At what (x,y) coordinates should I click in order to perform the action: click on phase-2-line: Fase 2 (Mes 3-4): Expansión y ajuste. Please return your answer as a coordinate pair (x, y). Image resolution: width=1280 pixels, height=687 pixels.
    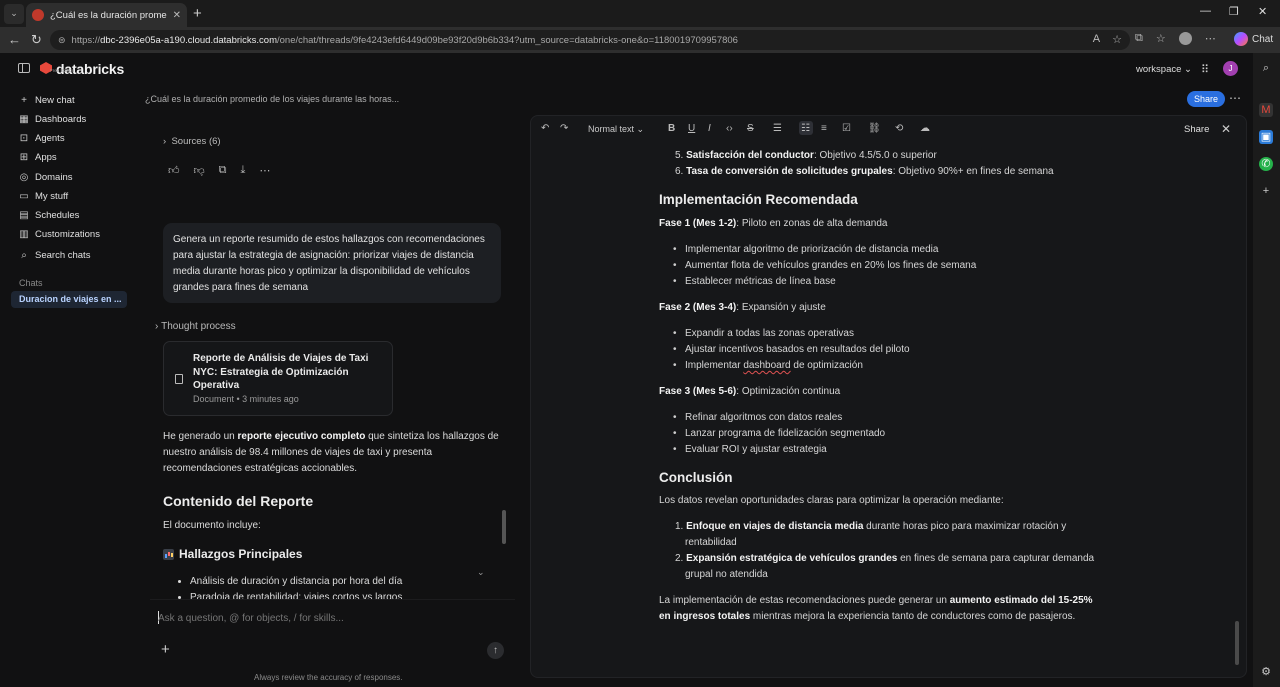
    Looking at the image, I should click on (742, 307).